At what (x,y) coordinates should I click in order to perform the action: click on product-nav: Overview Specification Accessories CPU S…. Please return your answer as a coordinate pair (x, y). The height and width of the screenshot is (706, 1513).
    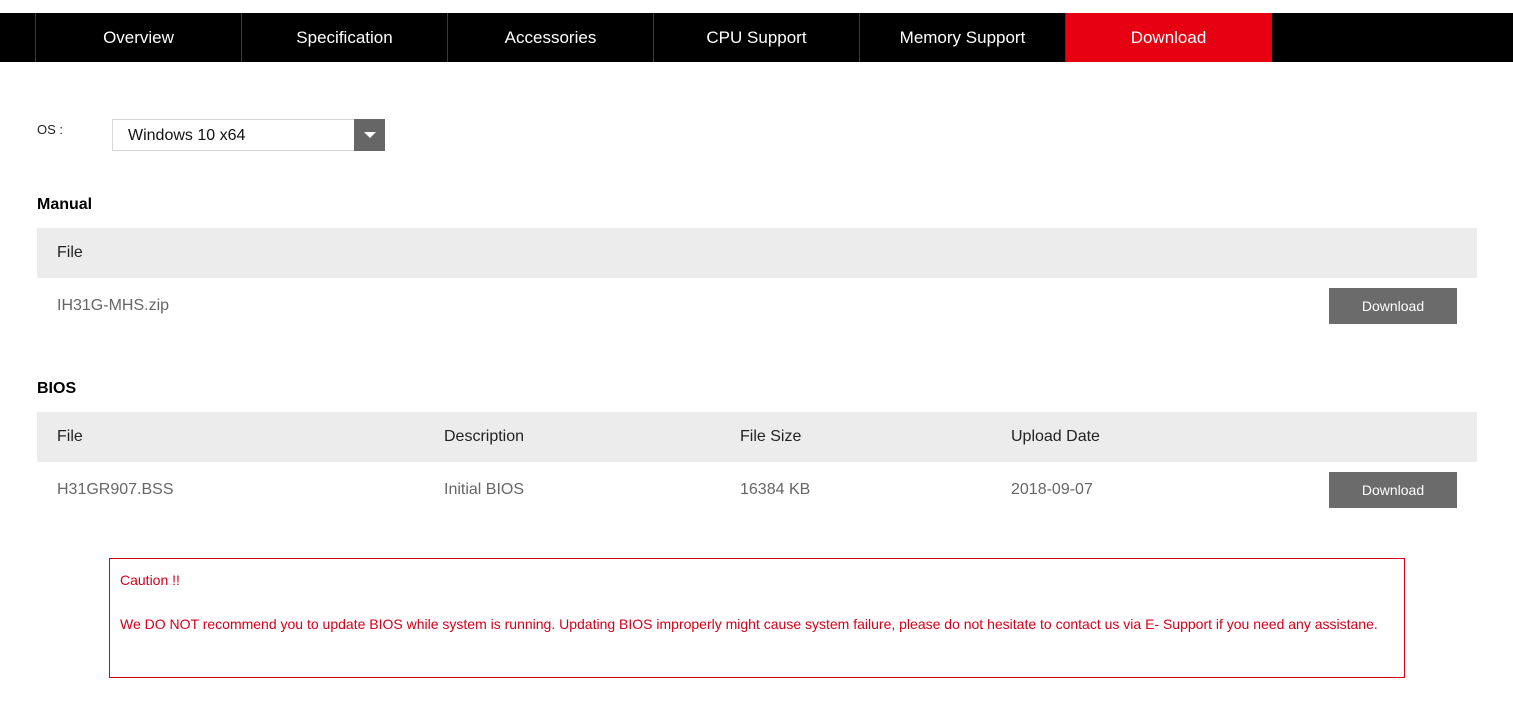
    Looking at the image, I should click on (756, 37).